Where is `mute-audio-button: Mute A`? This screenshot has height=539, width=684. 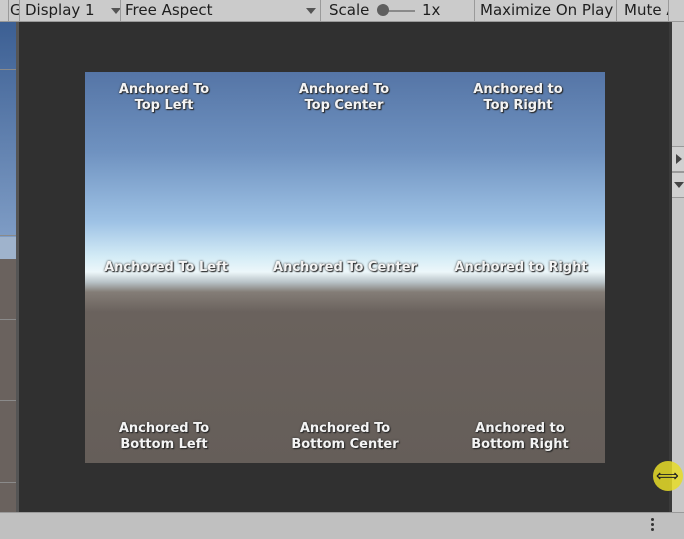 mute-audio-button: Mute A is located at coordinates (646, 10).